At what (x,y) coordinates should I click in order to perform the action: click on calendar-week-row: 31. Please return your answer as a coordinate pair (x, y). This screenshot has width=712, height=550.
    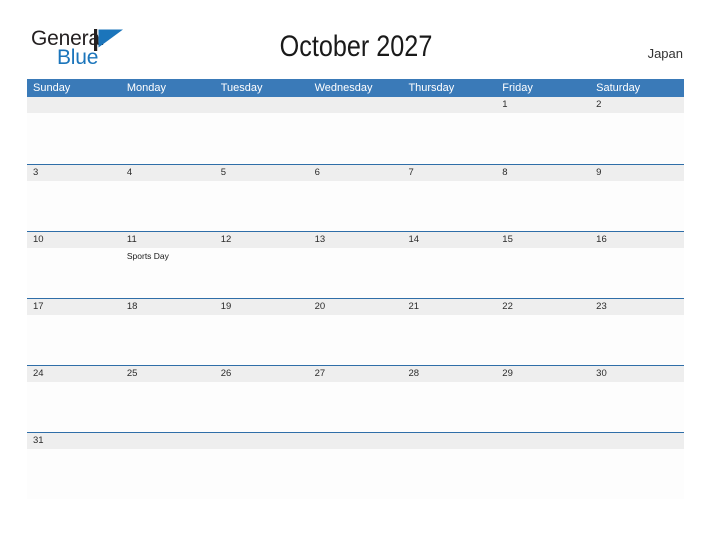
    Looking at the image, I should click on (355, 465).